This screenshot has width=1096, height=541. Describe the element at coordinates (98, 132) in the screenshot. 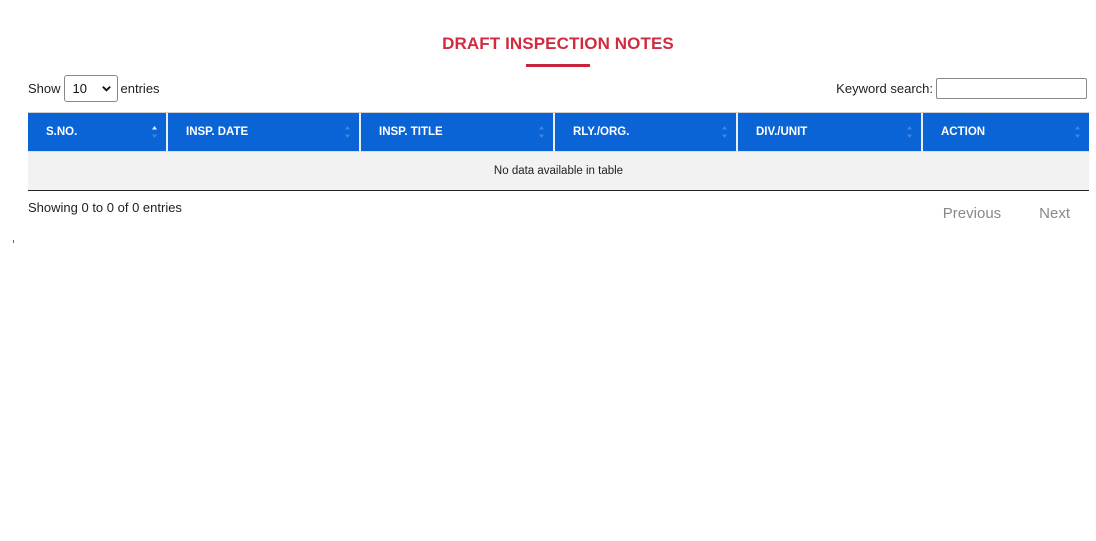

I see `column-header-sno: S.NO.` at that location.